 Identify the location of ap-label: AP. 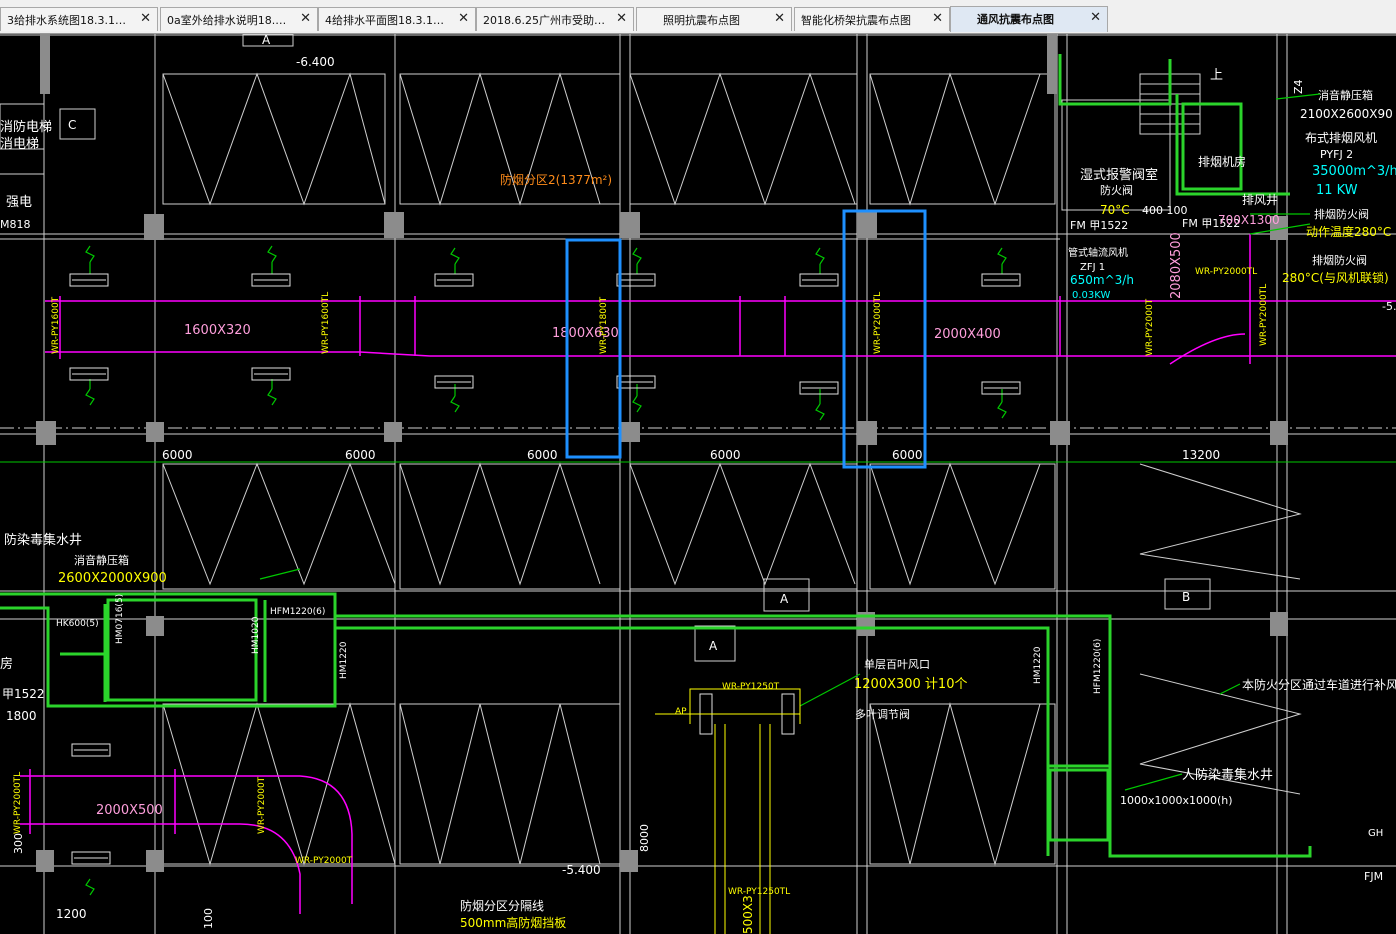
(681, 712).